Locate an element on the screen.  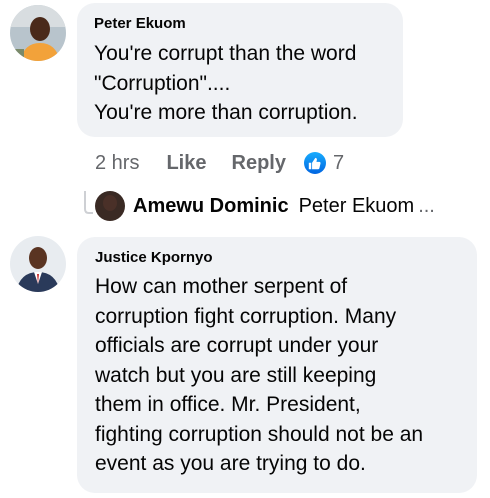
avatar-amewu-dominic is located at coordinates (110, 206).